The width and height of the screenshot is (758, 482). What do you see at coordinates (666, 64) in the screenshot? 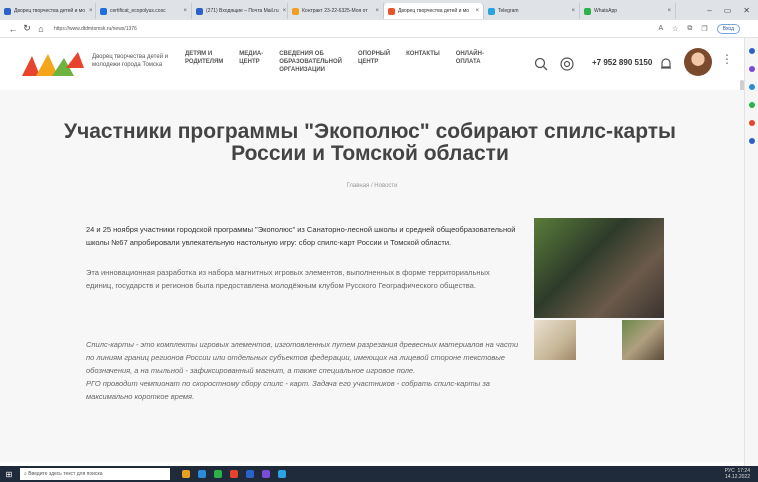
I see `bell-icon` at bounding box center [666, 64].